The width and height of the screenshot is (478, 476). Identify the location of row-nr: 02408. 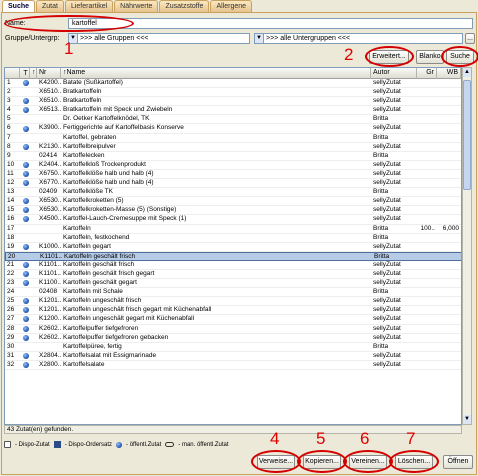
(48, 292).